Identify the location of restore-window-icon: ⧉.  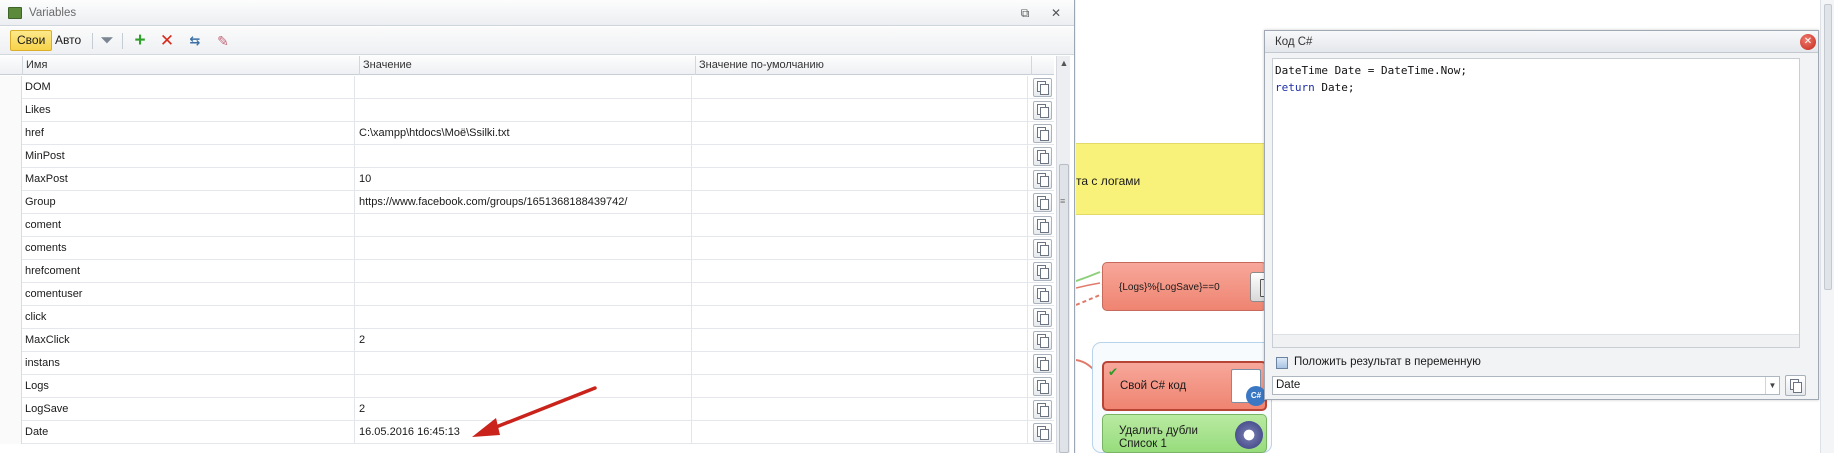
(1025, 13).